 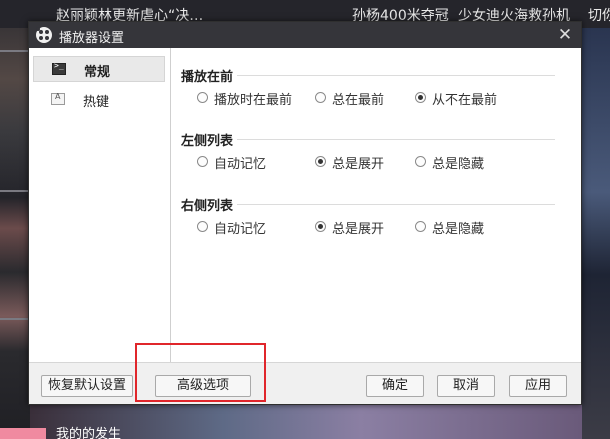 What do you see at coordinates (538, 386) in the screenshot?
I see `apply-button: 应用` at bounding box center [538, 386].